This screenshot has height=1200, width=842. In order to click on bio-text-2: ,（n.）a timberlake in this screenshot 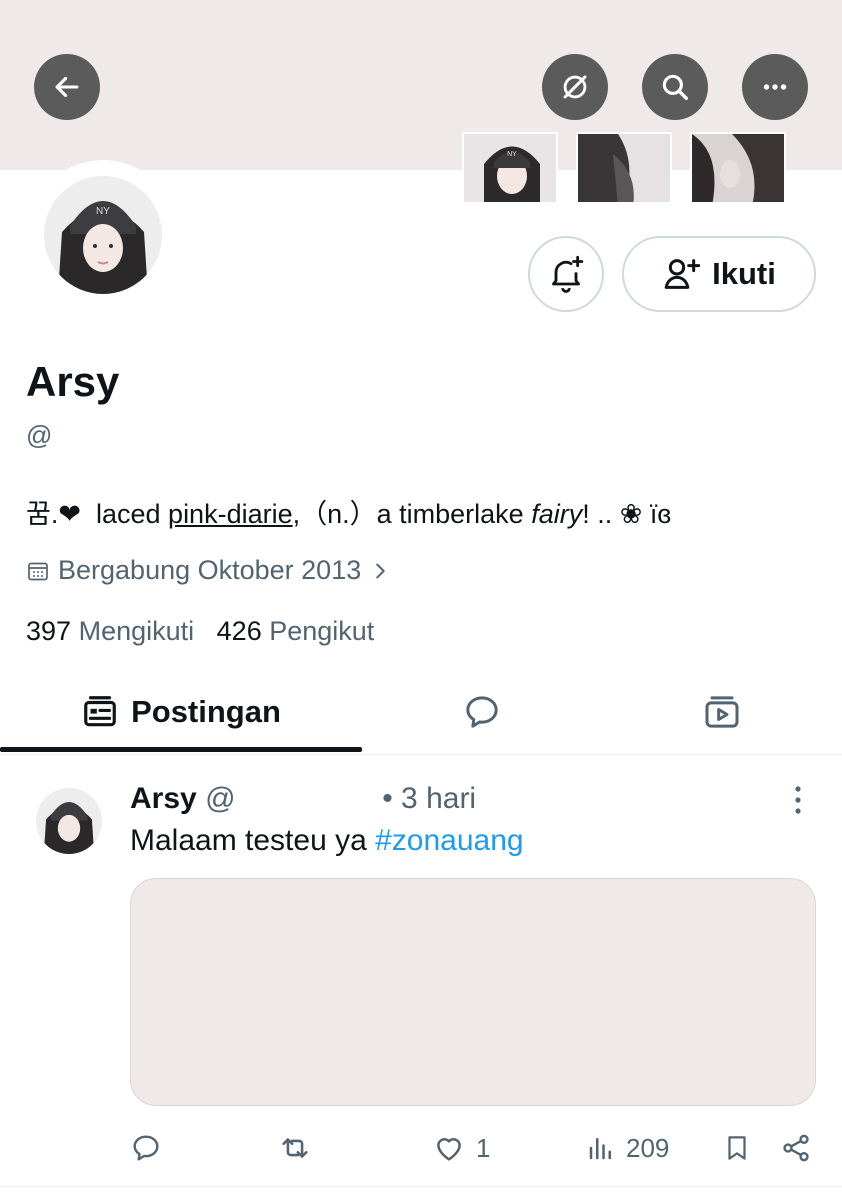, I will do `click(408, 514)`.